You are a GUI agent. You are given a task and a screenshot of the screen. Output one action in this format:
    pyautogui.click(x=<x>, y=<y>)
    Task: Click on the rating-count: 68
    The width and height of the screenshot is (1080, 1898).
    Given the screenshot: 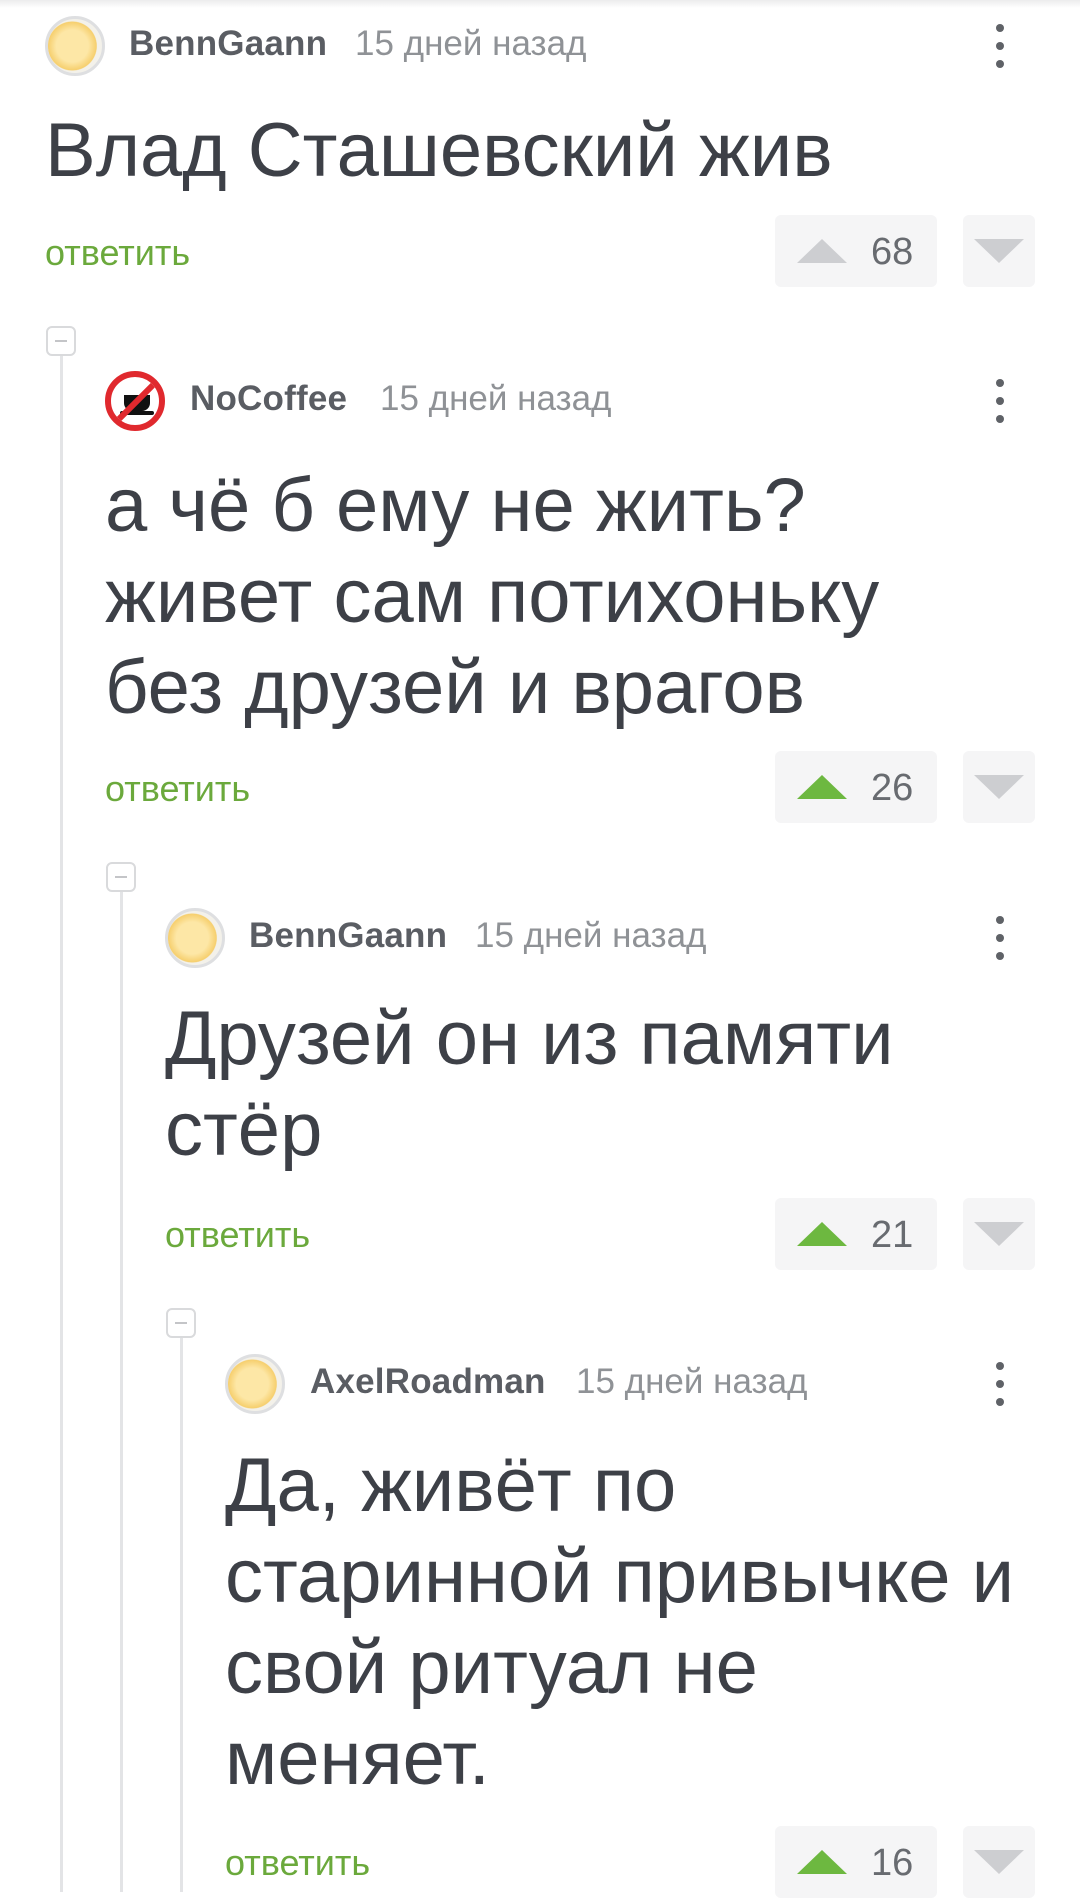 What is the action you would take?
    pyautogui.click(x=892, y=252)
    